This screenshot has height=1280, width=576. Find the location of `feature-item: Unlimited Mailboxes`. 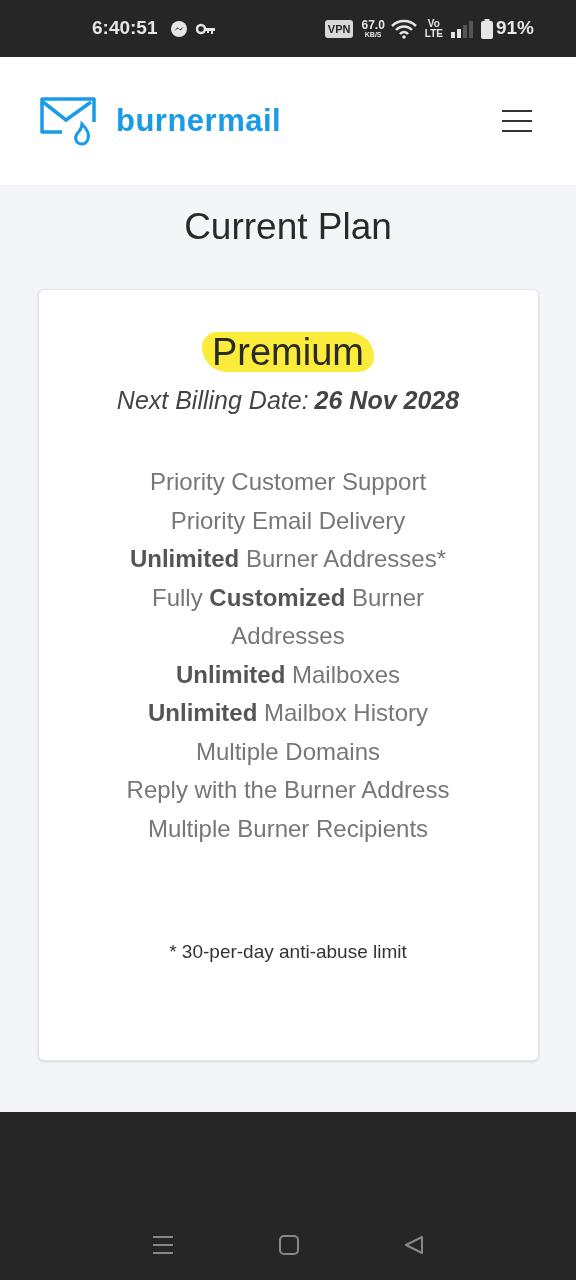

feature-item: Unlimited Mailboxes is located at coordinates (288, 674).